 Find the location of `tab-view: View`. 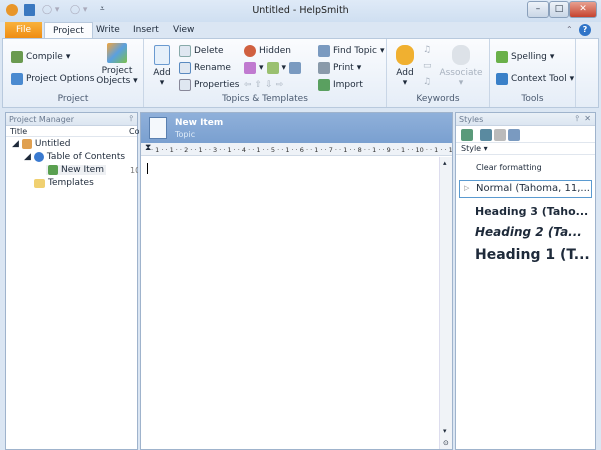

tab-view: View is located at coordinates (183, 30).